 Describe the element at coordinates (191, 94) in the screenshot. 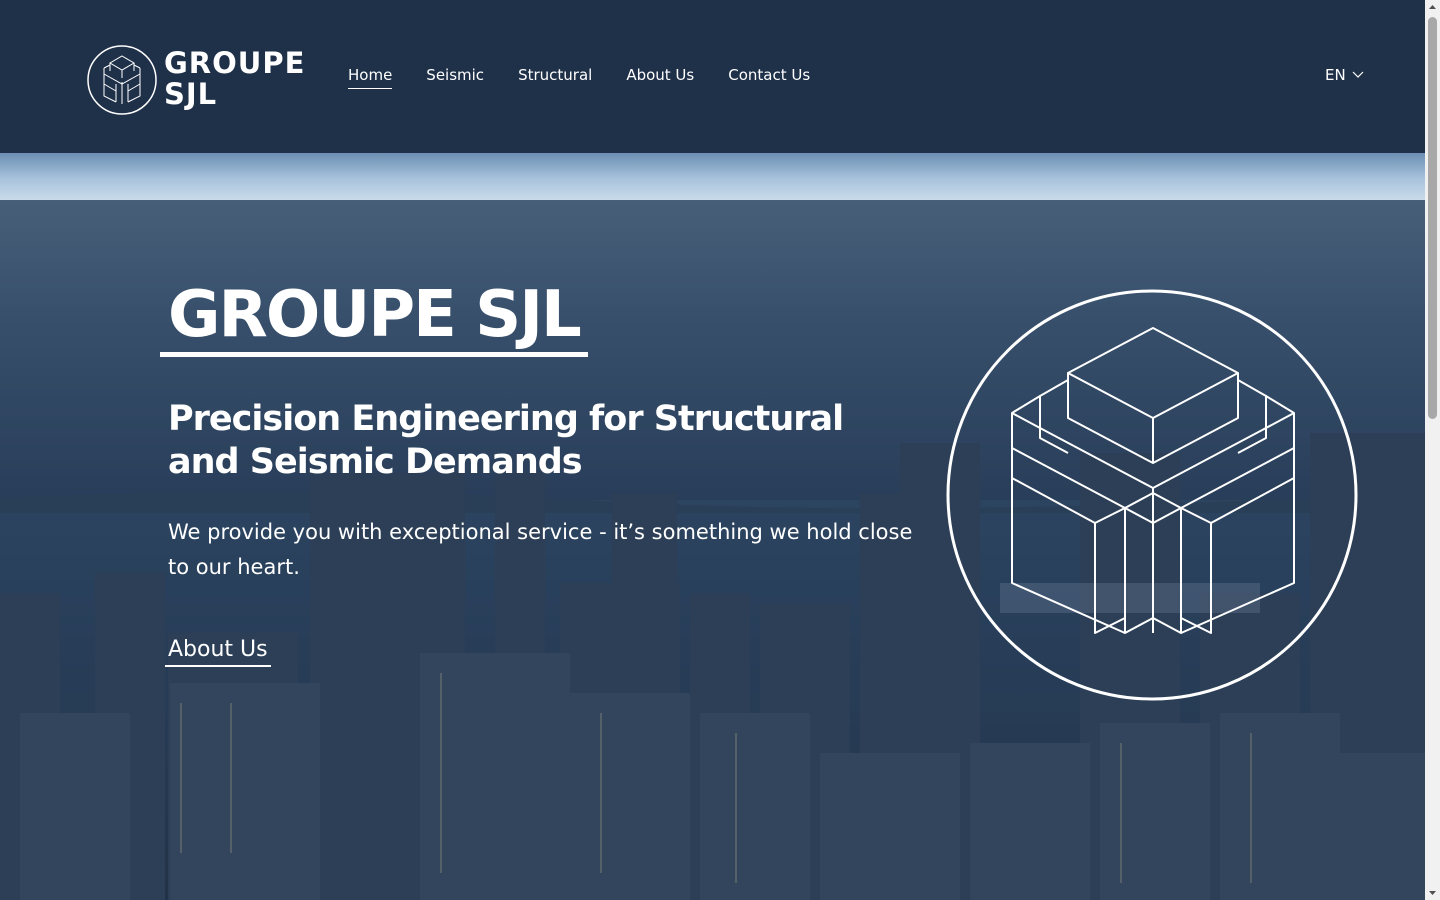

I see `logo-text-line2: SJL` at that location.